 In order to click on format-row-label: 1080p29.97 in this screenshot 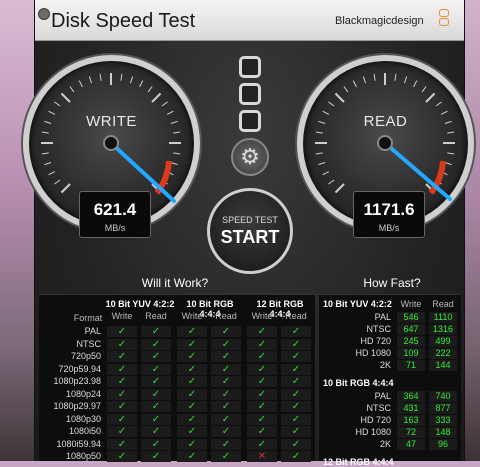, I will do `click(77, 406)`.